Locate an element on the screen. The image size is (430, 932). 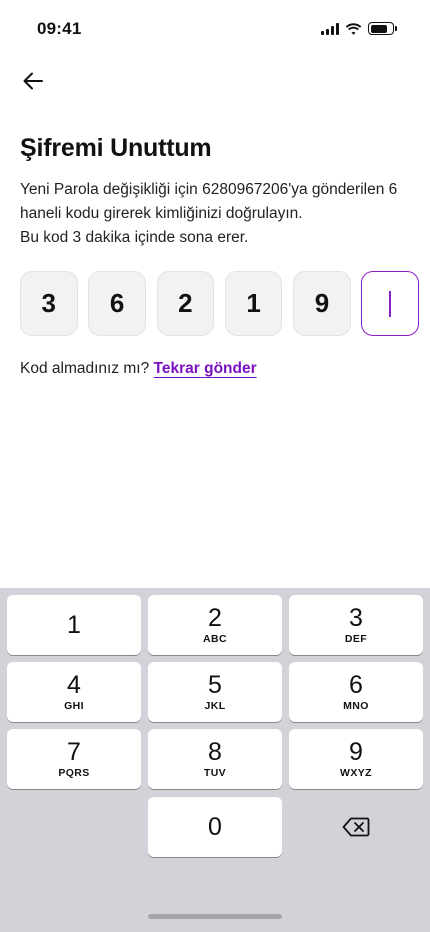
key-letters: ABC is located at coordinates (215, 639).